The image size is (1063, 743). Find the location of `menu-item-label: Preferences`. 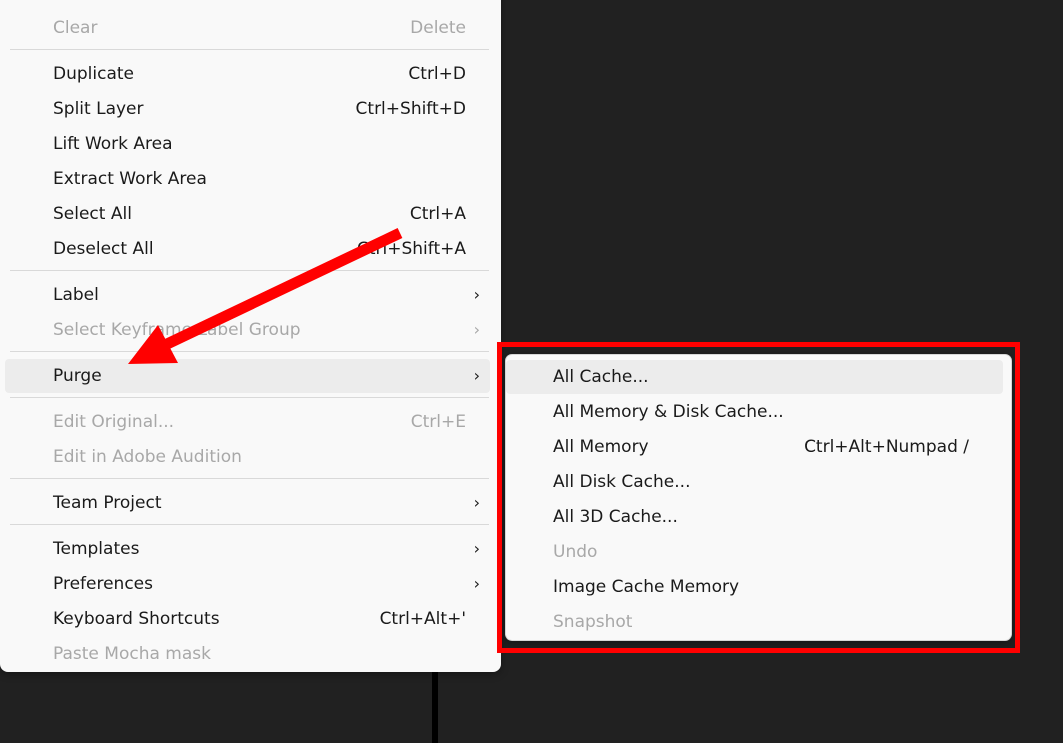

menu-item-label: Preferences is located at coordinates (103, 584).